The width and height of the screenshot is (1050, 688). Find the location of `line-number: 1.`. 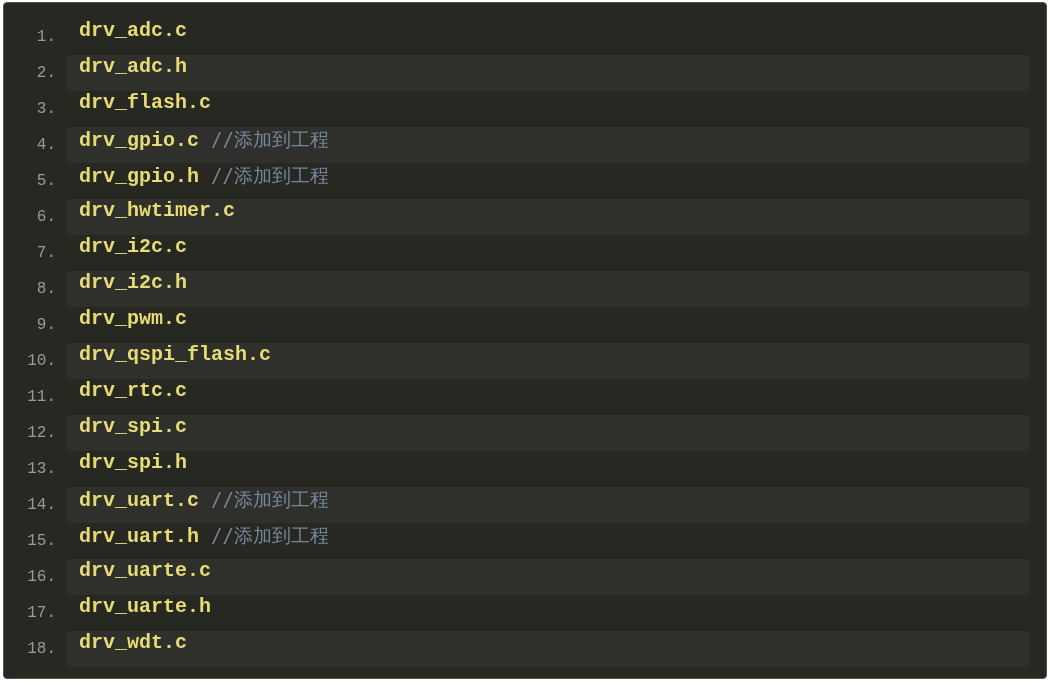

line-number: 1. is located at coordinates (45, 37).